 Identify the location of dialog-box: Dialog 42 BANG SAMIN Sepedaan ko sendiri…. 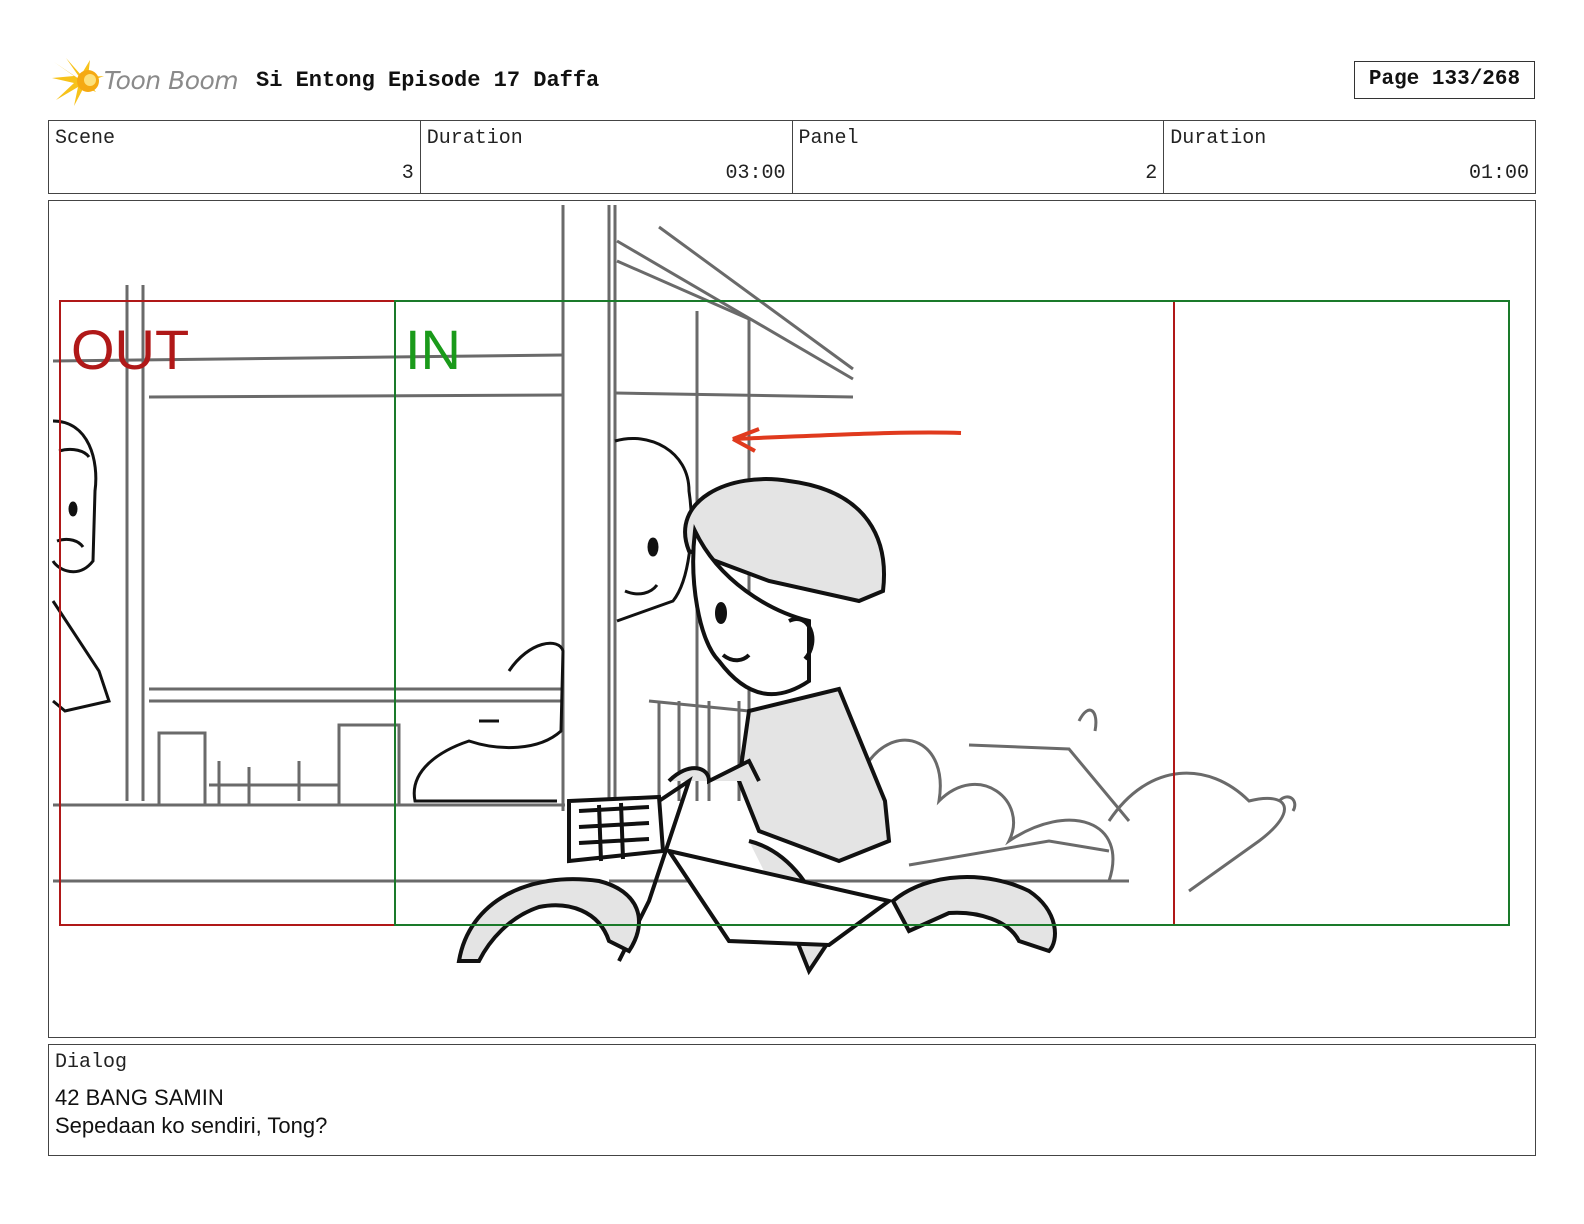
(792, 1100).